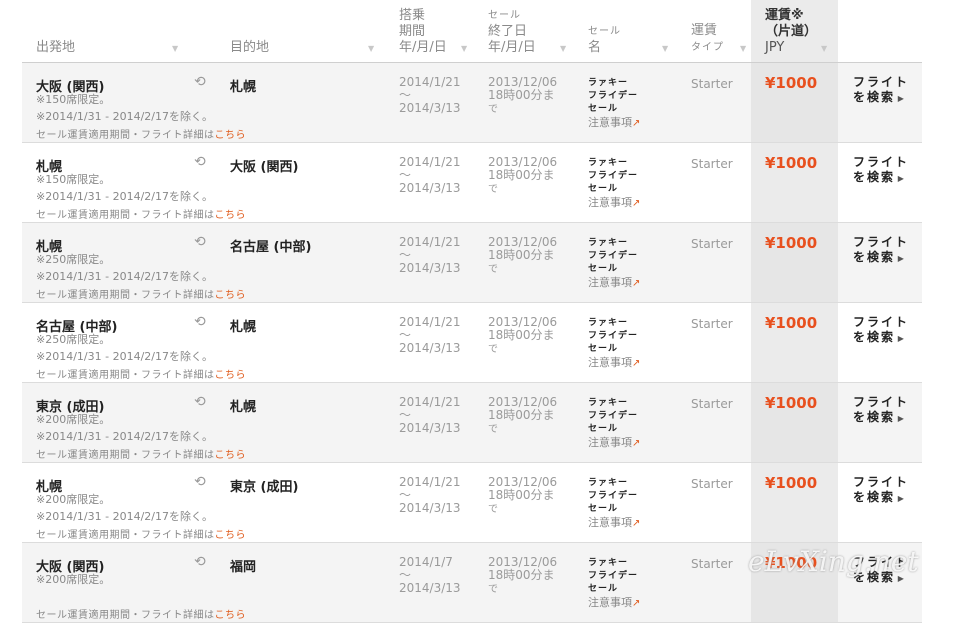 The height and width of the screenshot is (623, 953). Describe the element at coordinates (111, 31) in the screenshot. I see `header-from: 出発地 ▼` at that location.